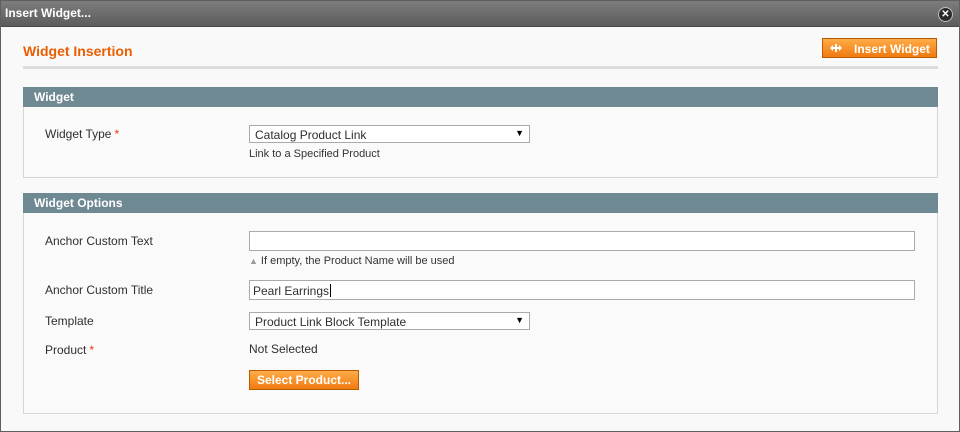 The width and height of the screenshot is (960, 432). What do you see at coordinates (78, 203) in the screenshot?
I see `options-section-title: Widget Options` at bounding box center [78, 203].